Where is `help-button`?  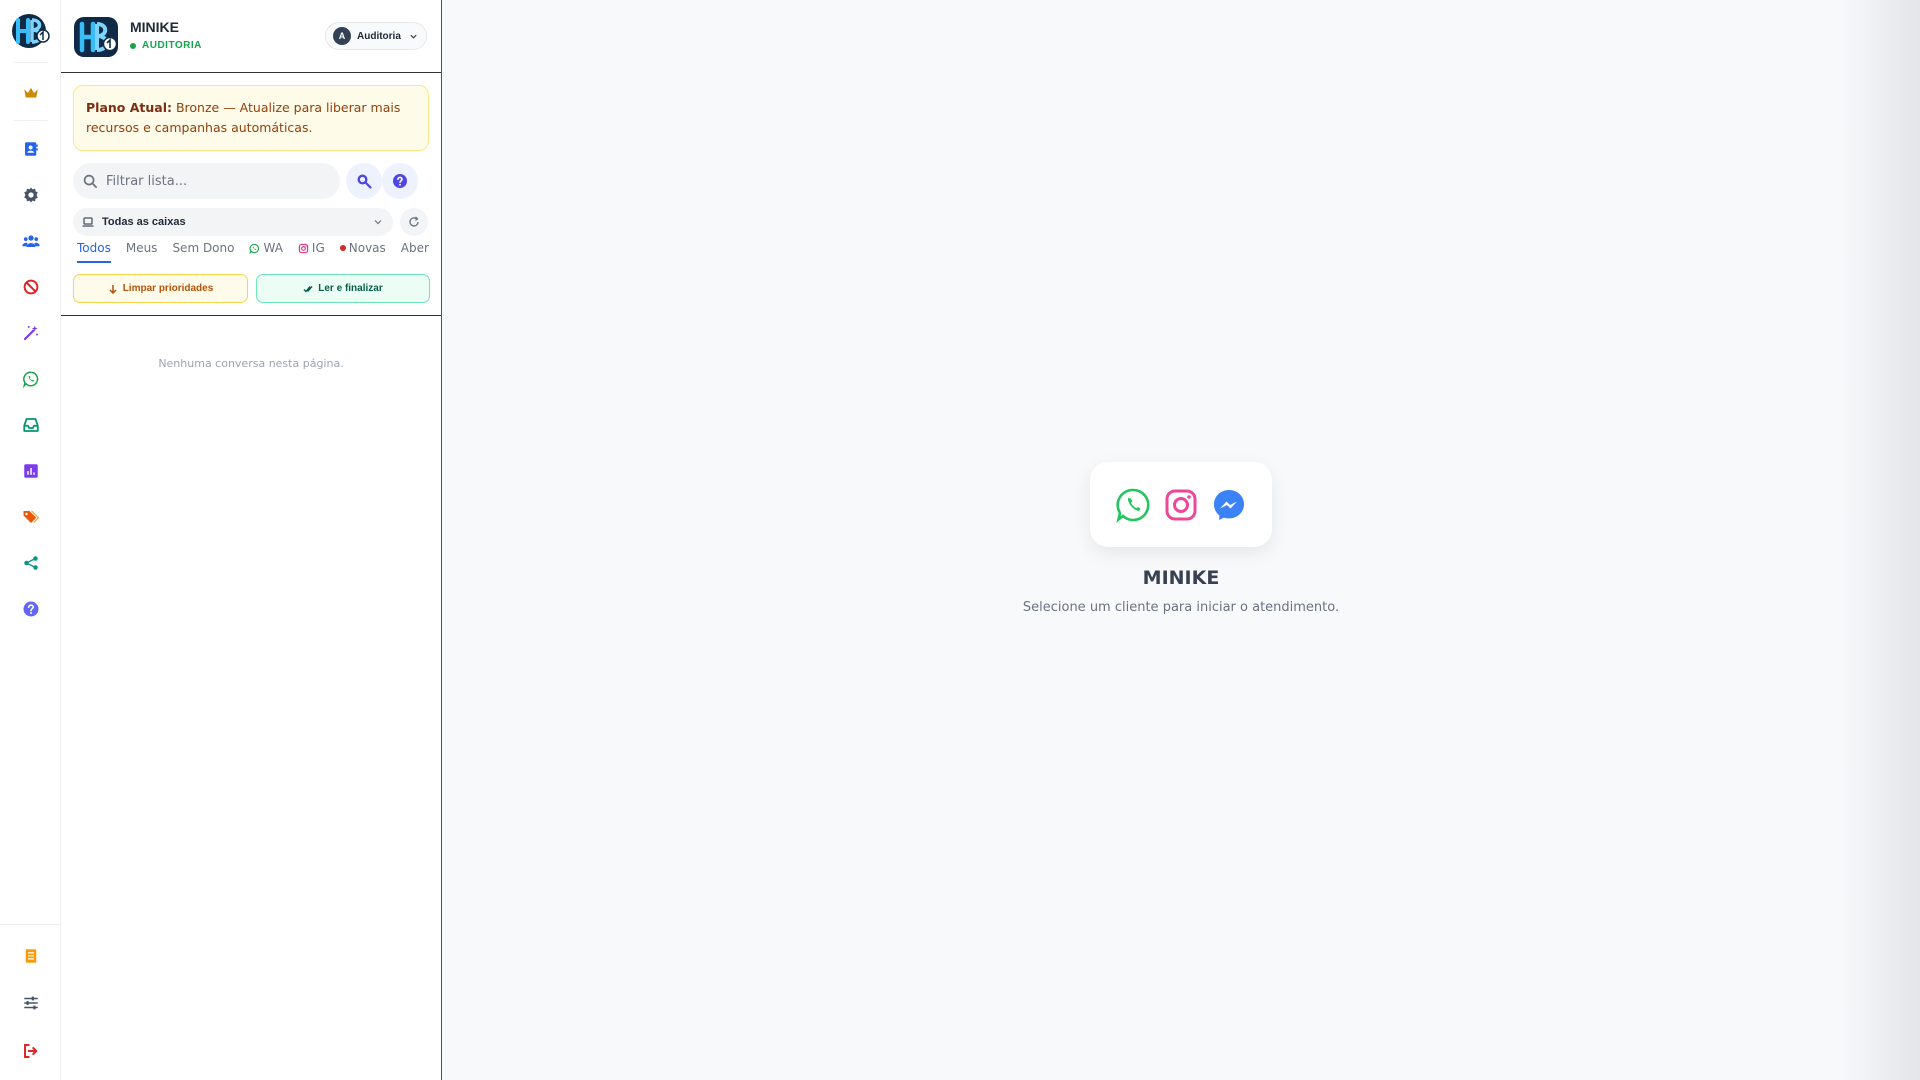
help-button is located at coordinates (400, 181).